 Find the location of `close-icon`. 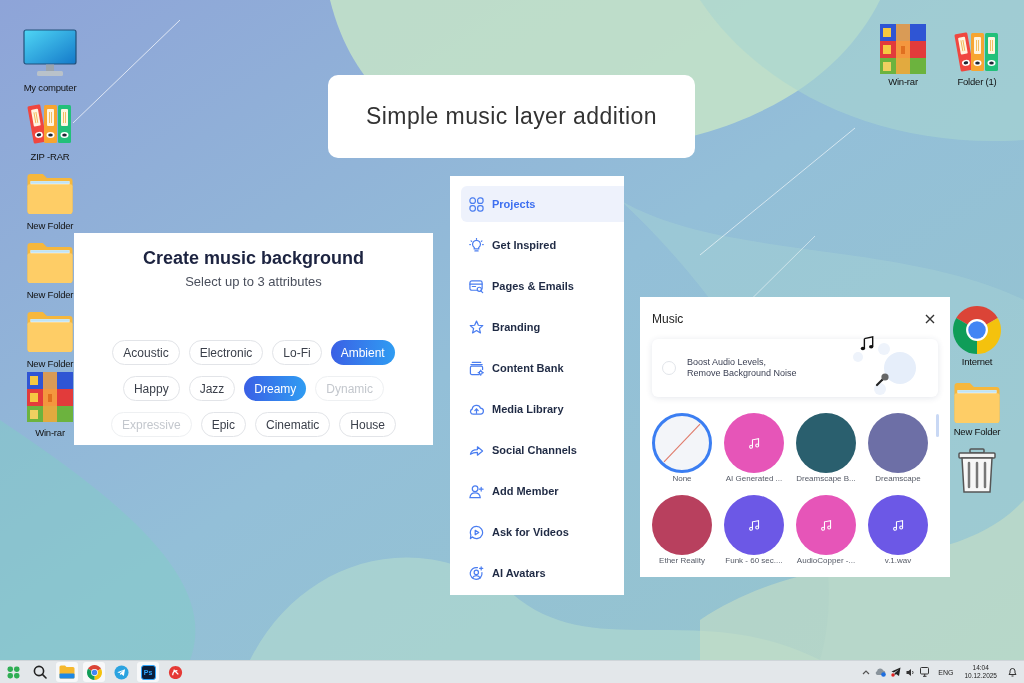

close-icon is located at coordinates (929, 319).